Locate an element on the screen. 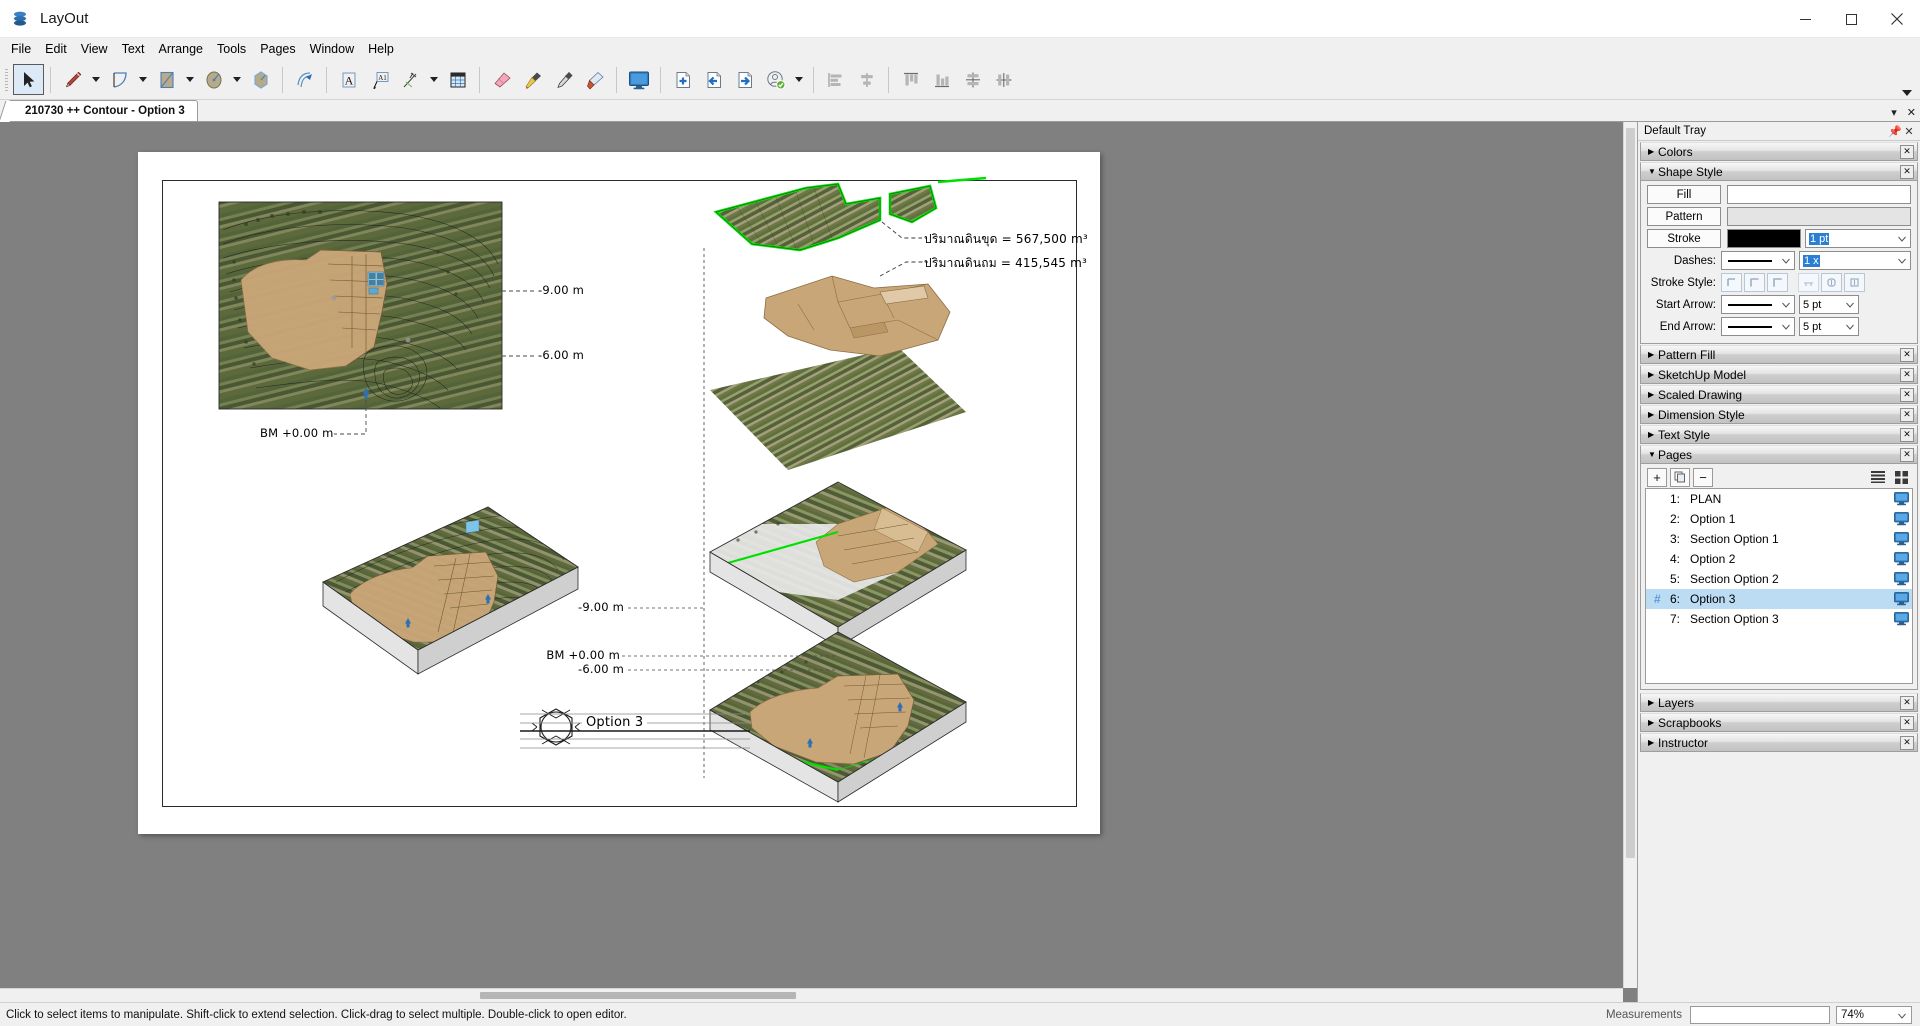 The height and width of the screenshot is (1026, 1920). pin-icon: 📌 is located at coordinates (1895, 131).